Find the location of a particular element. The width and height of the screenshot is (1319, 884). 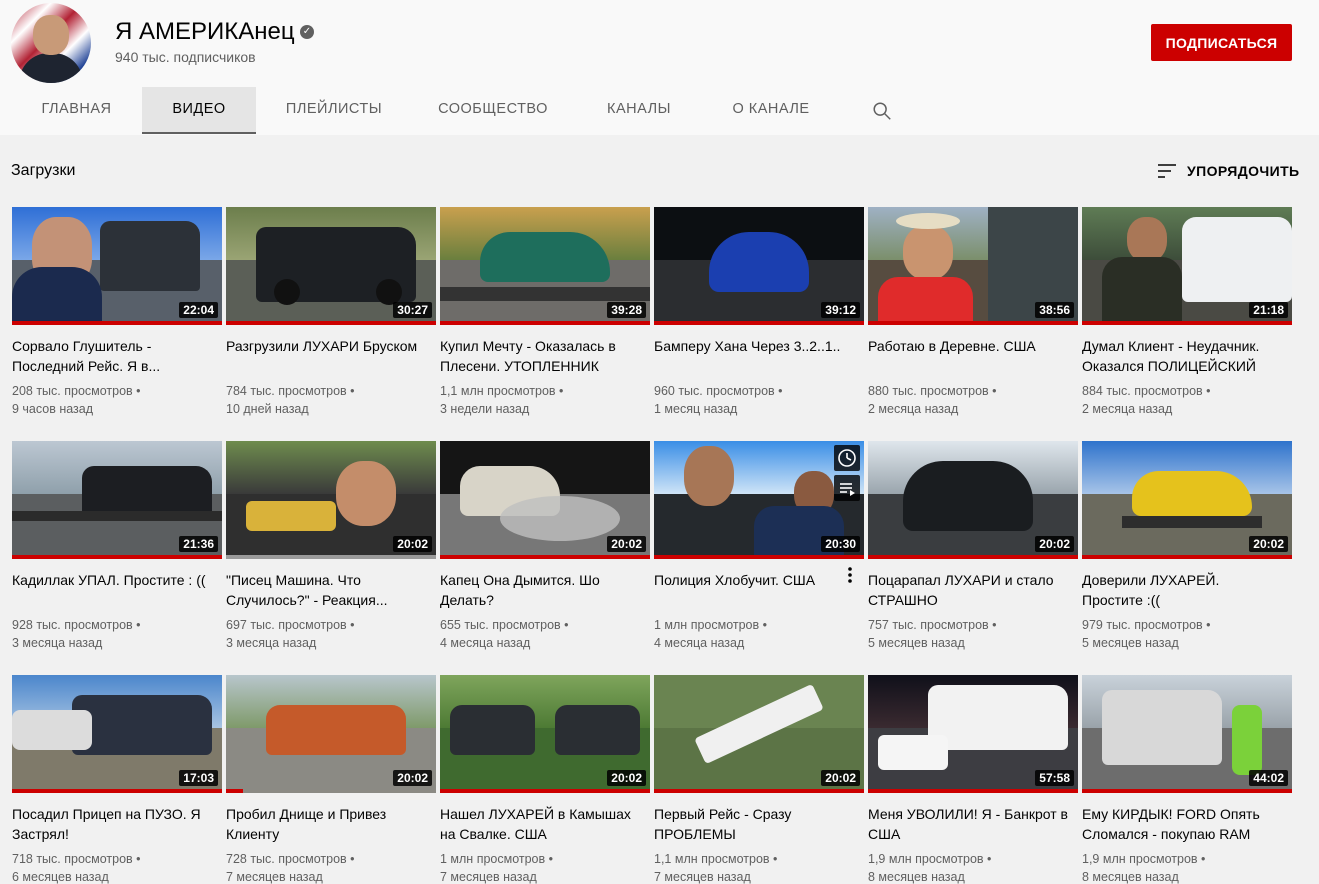

channel-name: Я АМЕРИКАнец is located at coordinates (205, 32).